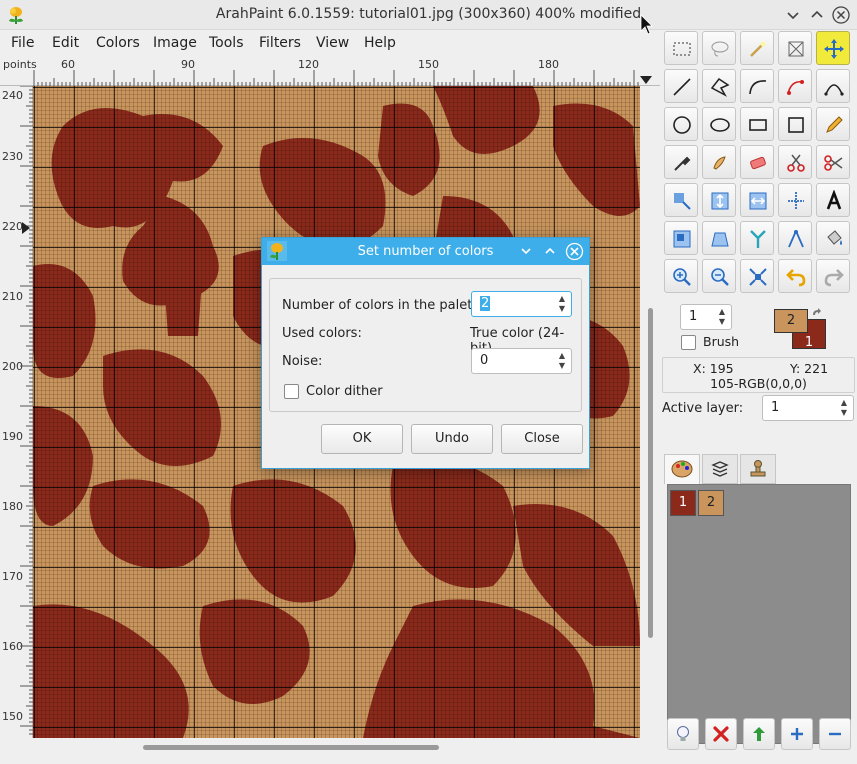 The height and width of the screenshot is (764, 857). What do you see at coordinates (226, 43) in the screenshot?
I see `menu-tools: Tools` at bounding box center [226, 43].